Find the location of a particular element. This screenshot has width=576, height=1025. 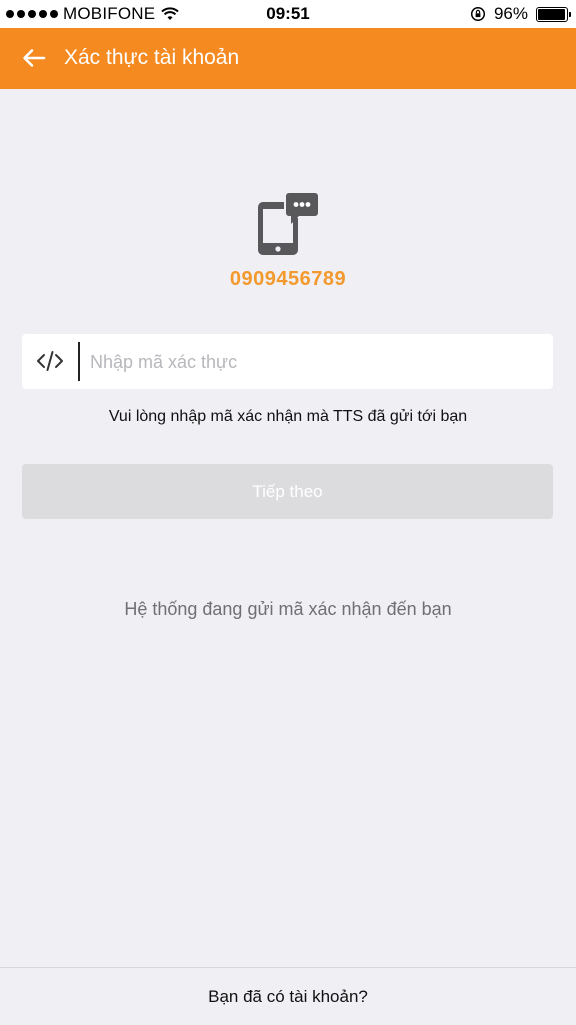

phone-message-icon is located at coordinates (289, 223).